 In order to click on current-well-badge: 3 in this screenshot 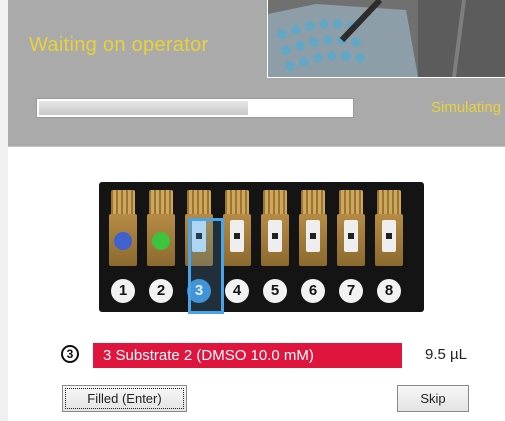, I will do `click(70, 354)`.